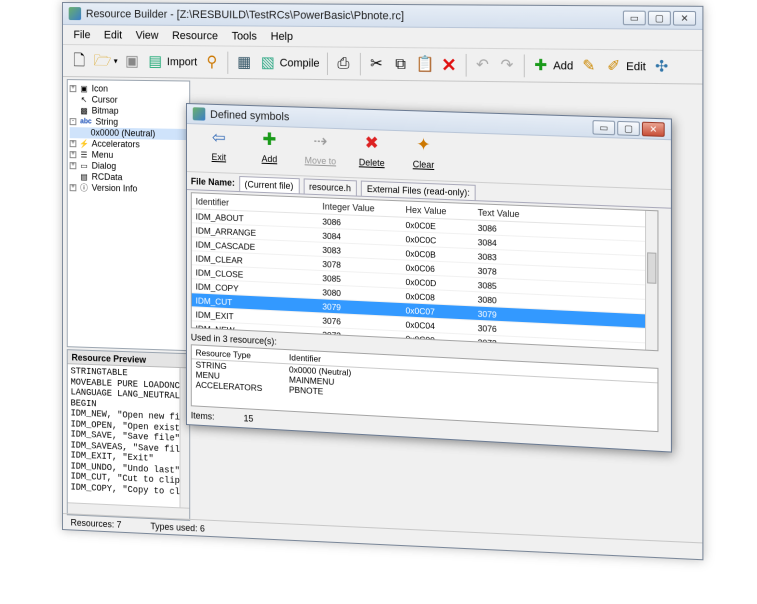 The height and width of the screenshot is (604, 757). Describe the element at coordinates (211, 62) in the screenshot. I see `find-button: ⚲` at that location.